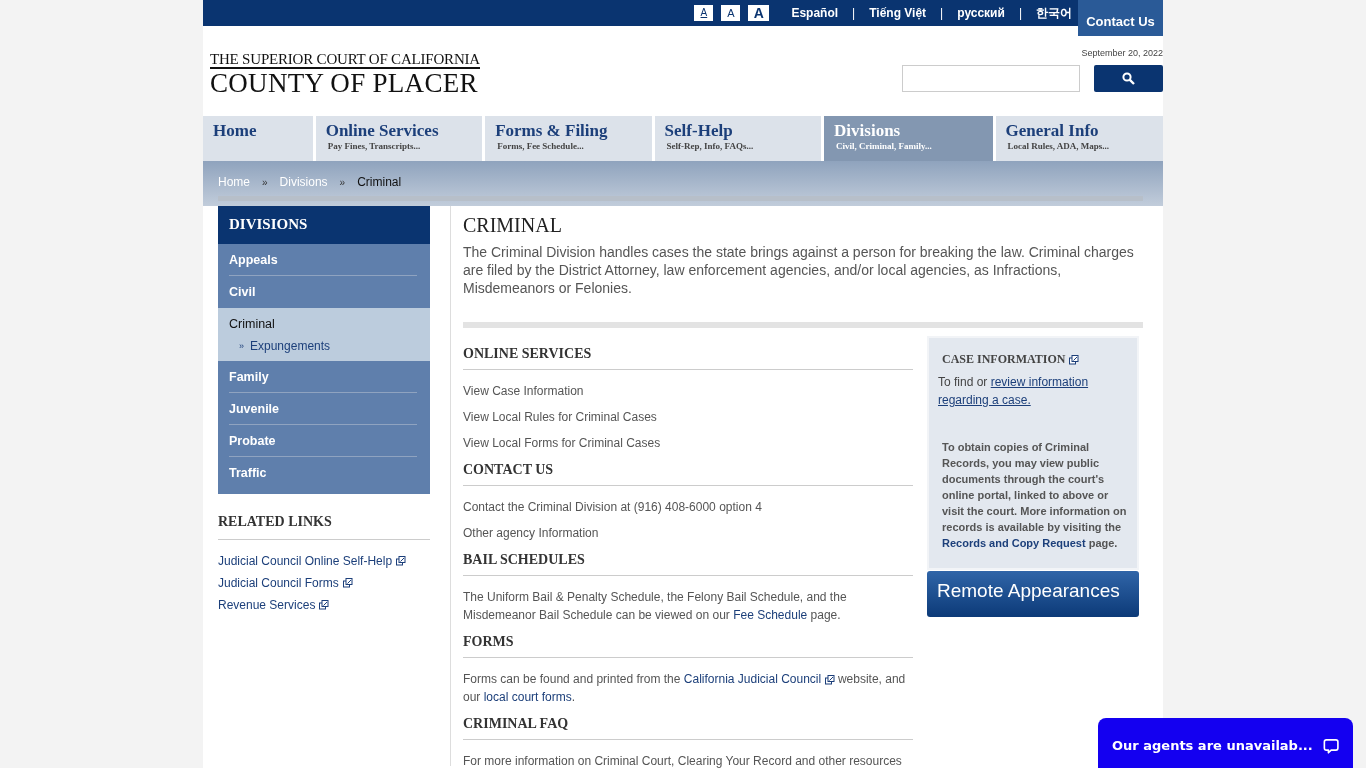 Image resolution: width=1366 pixels, height=768 pixels. What do you see at coordinates (655, 606) in the screenshot?
I see `paragraph: The Uniform Bail & Penalty Schedule, the Felony Bail Schedule, and the Misdemeanor Bail Schedule can be viewed on our Fee Schedule page.` at bounding box center [655, 606].